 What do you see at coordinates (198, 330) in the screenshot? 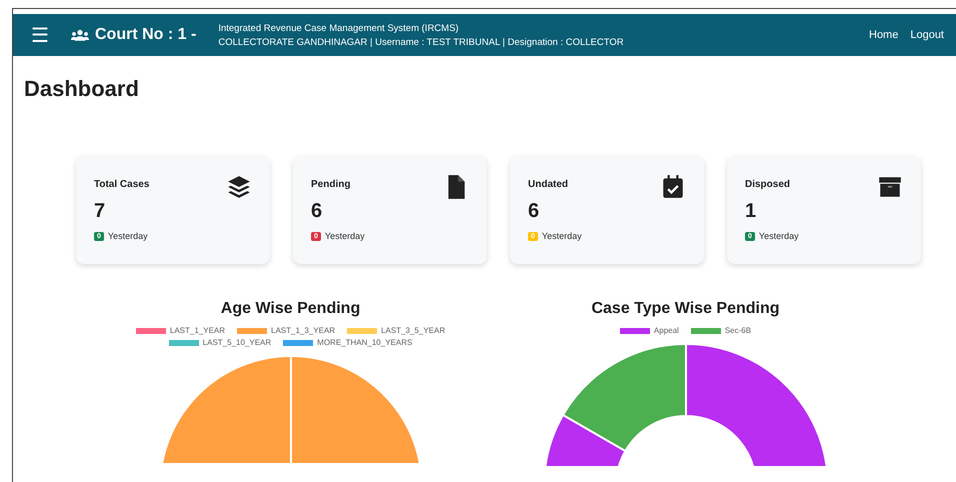
I see `legend-label: LAST_1_YEAR` at bounding box center [198, 330].